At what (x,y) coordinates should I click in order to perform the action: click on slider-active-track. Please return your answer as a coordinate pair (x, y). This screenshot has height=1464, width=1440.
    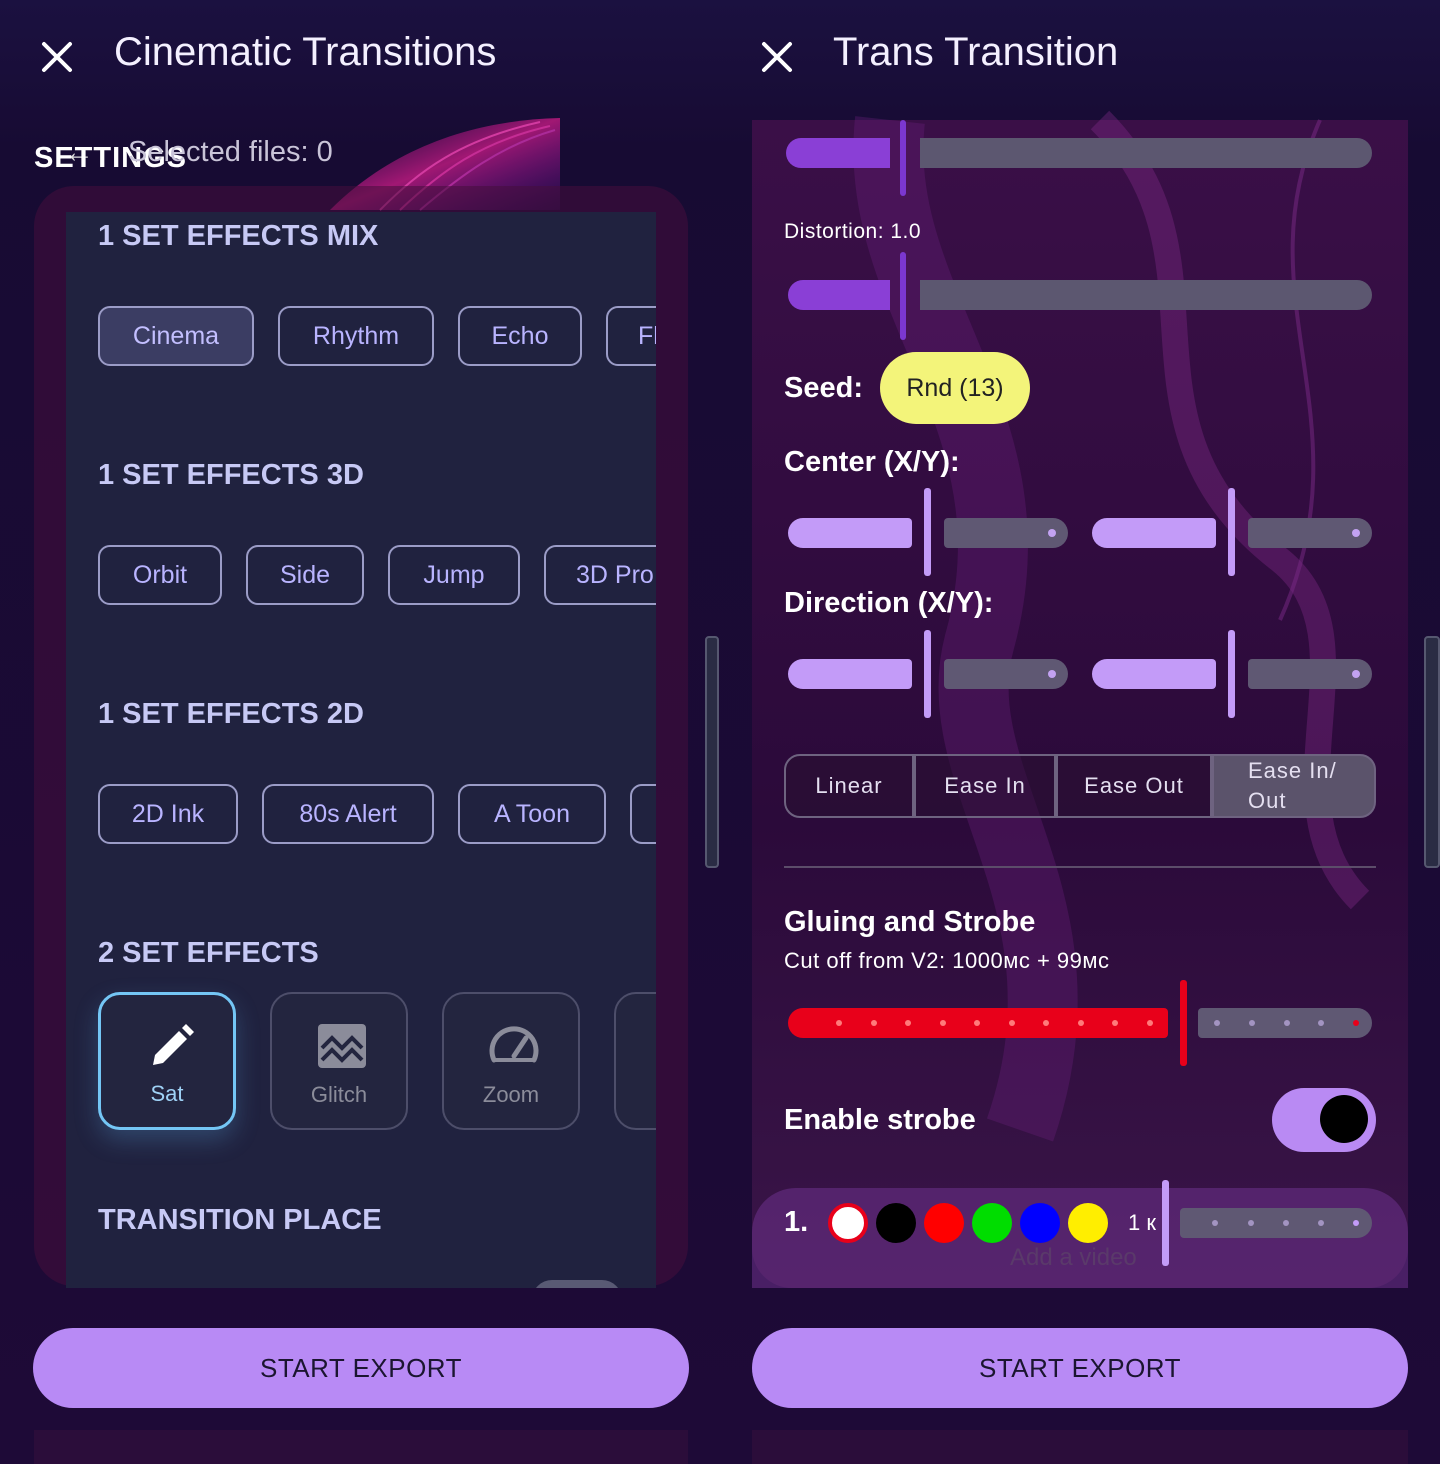
    Looking at the image, I should click on (838, 153).